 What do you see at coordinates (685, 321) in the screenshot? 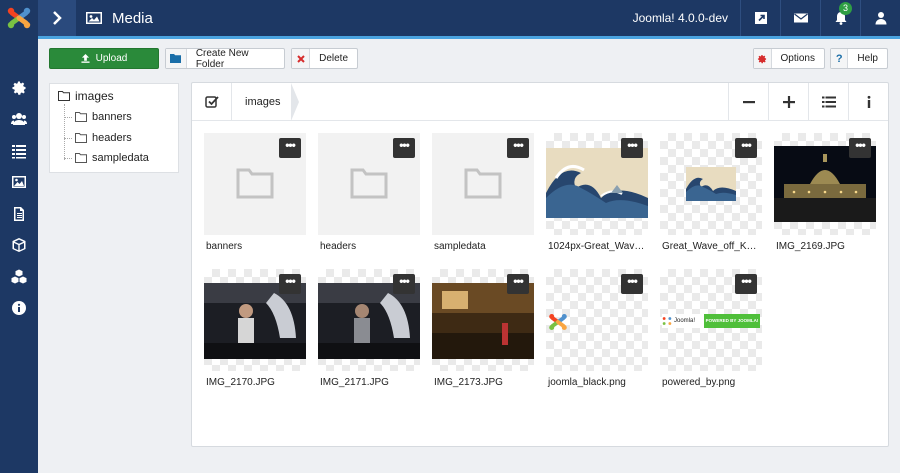
I see `joomla-wordmark: Joomla!` at bounding box center [685, 321].